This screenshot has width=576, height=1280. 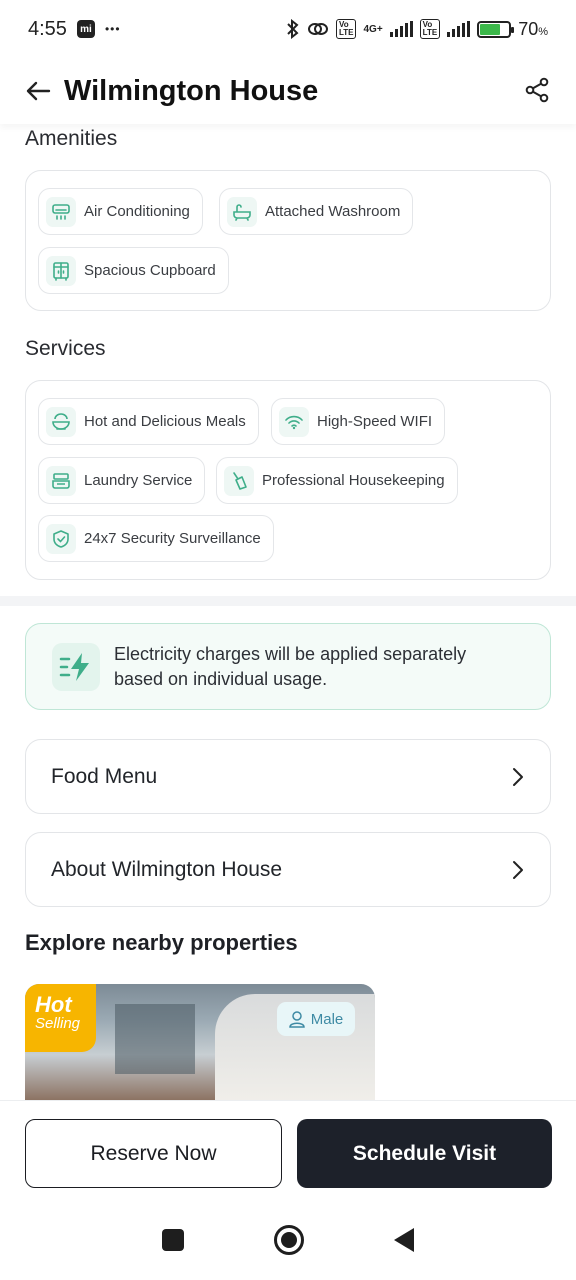 What do you see at coordinates (424, 1153) in the screenshot?
I see `schedule-visit-button: Schedule Visit` at bounding box center [424, 1153].